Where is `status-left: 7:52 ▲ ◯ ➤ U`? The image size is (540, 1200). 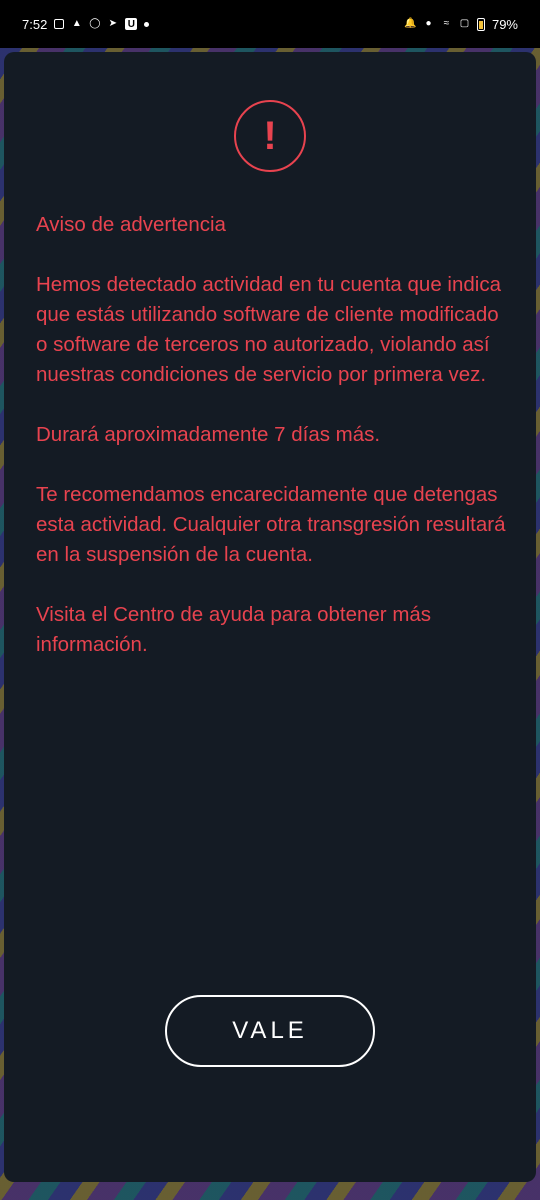 status-left: 7:52 ▲ ◯ ➤ U is located at coordinates (86, 24).